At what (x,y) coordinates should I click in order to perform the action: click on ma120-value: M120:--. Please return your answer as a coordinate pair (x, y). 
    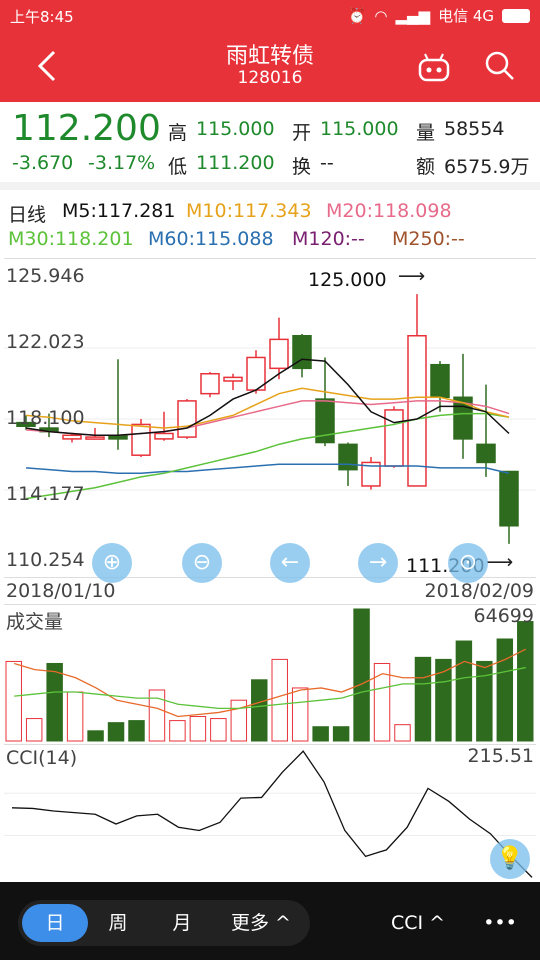
    Looking at the image, I should click on (328, 239).